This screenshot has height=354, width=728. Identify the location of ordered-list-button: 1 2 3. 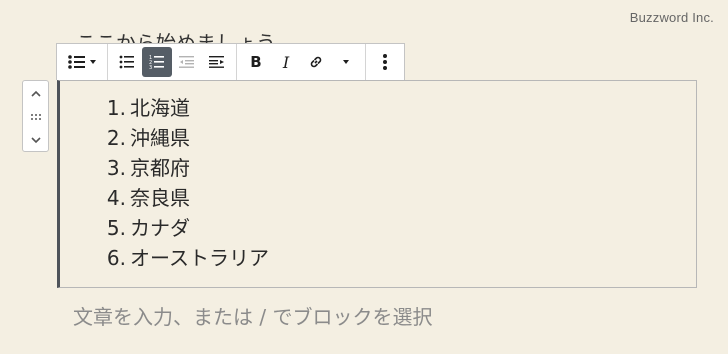
(157, 62).